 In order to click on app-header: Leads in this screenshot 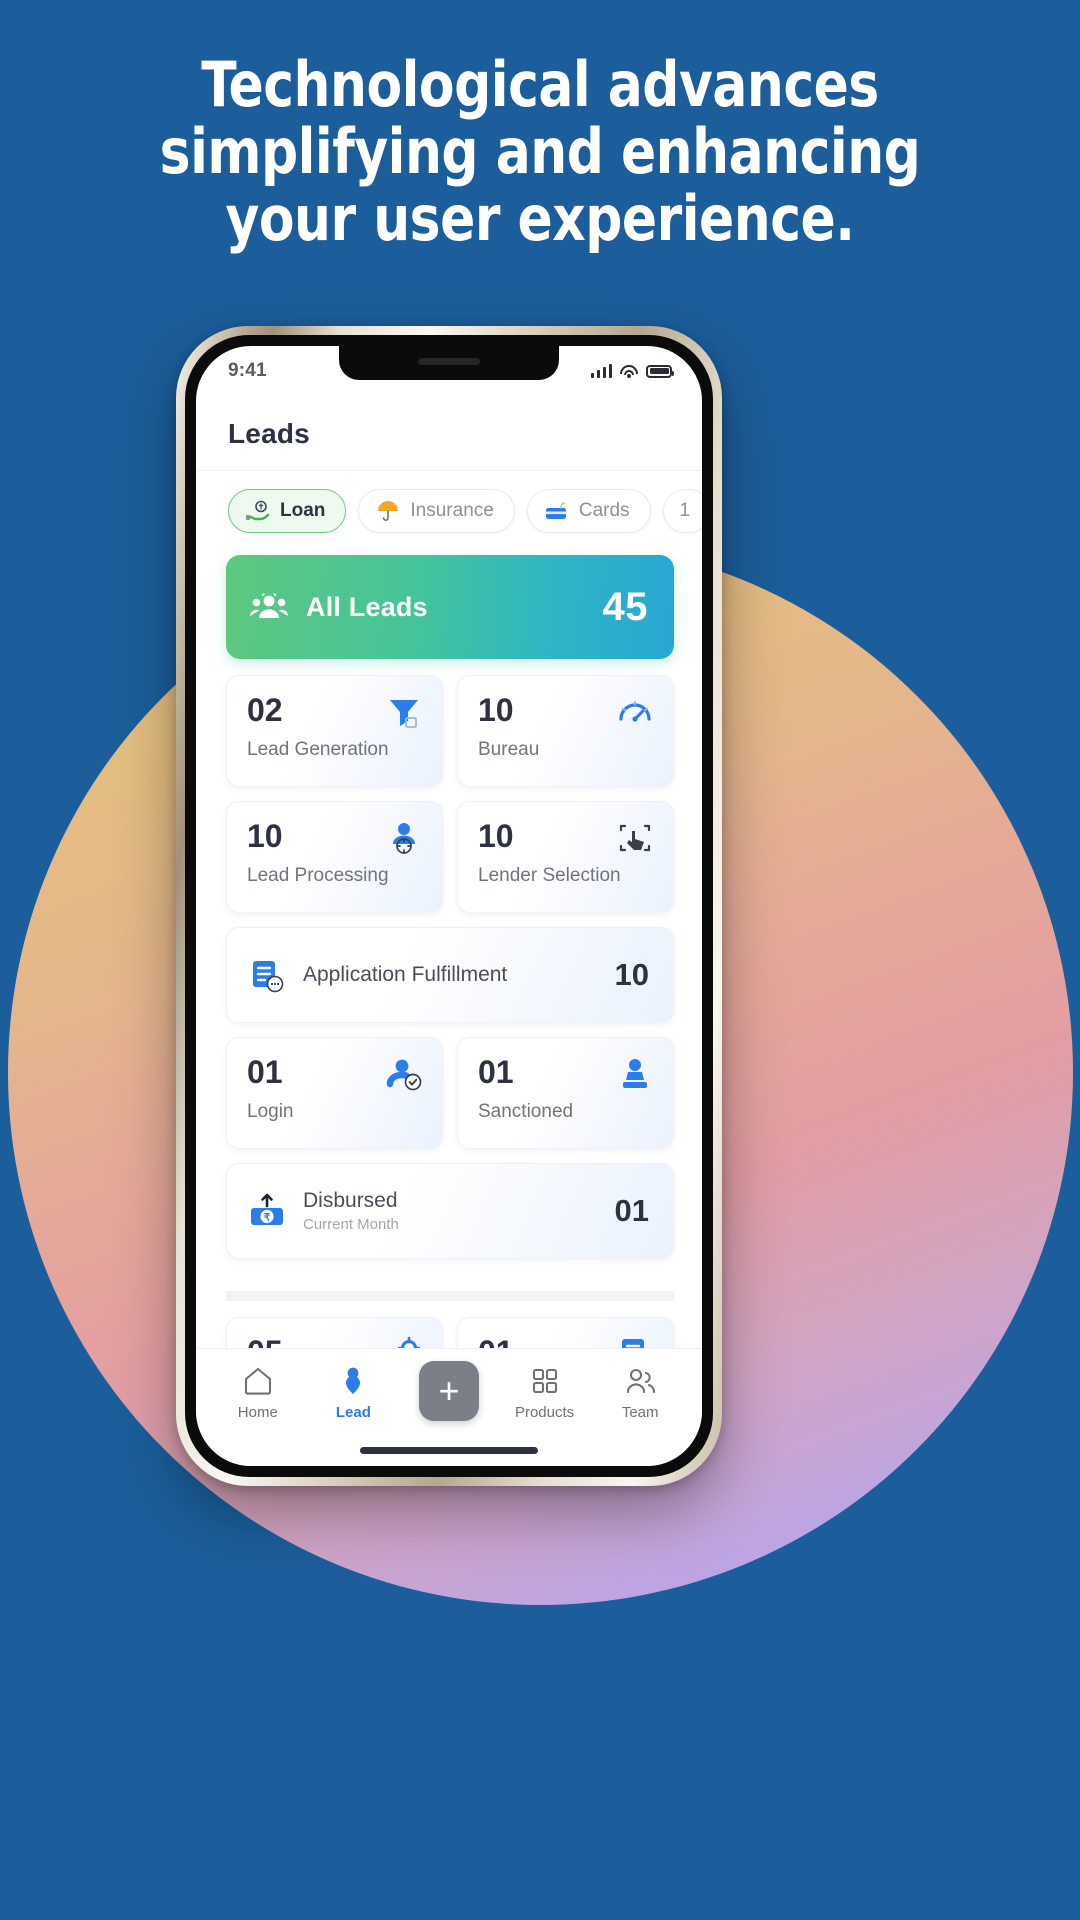, I will do `click(449, 431)`.